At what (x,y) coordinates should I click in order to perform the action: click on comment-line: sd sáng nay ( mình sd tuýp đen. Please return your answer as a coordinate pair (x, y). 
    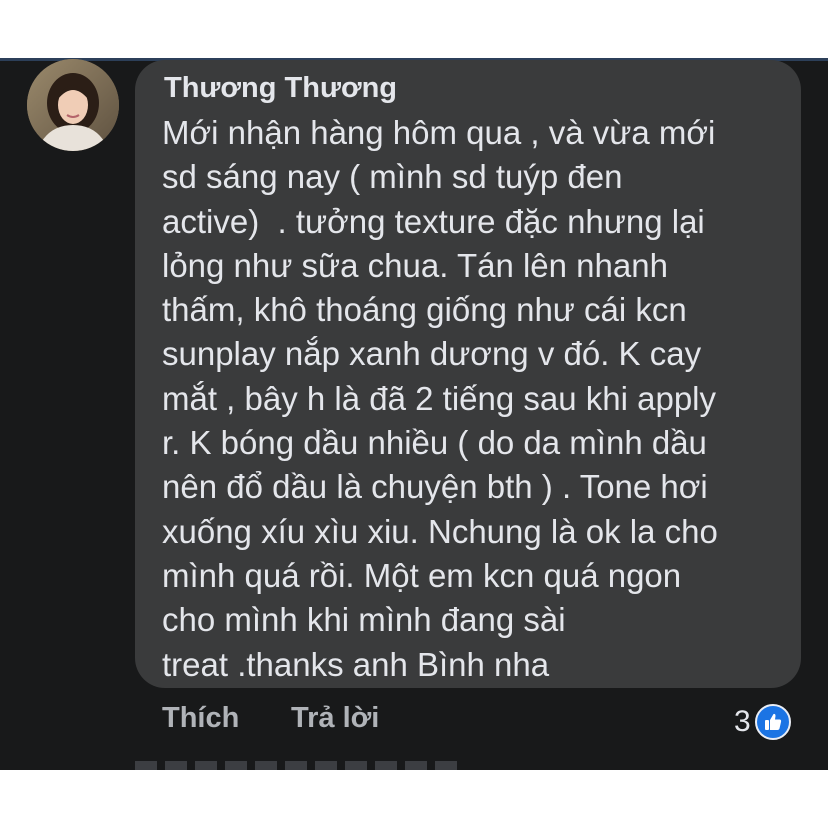
    Looking at the image, I should click on (392, 177).